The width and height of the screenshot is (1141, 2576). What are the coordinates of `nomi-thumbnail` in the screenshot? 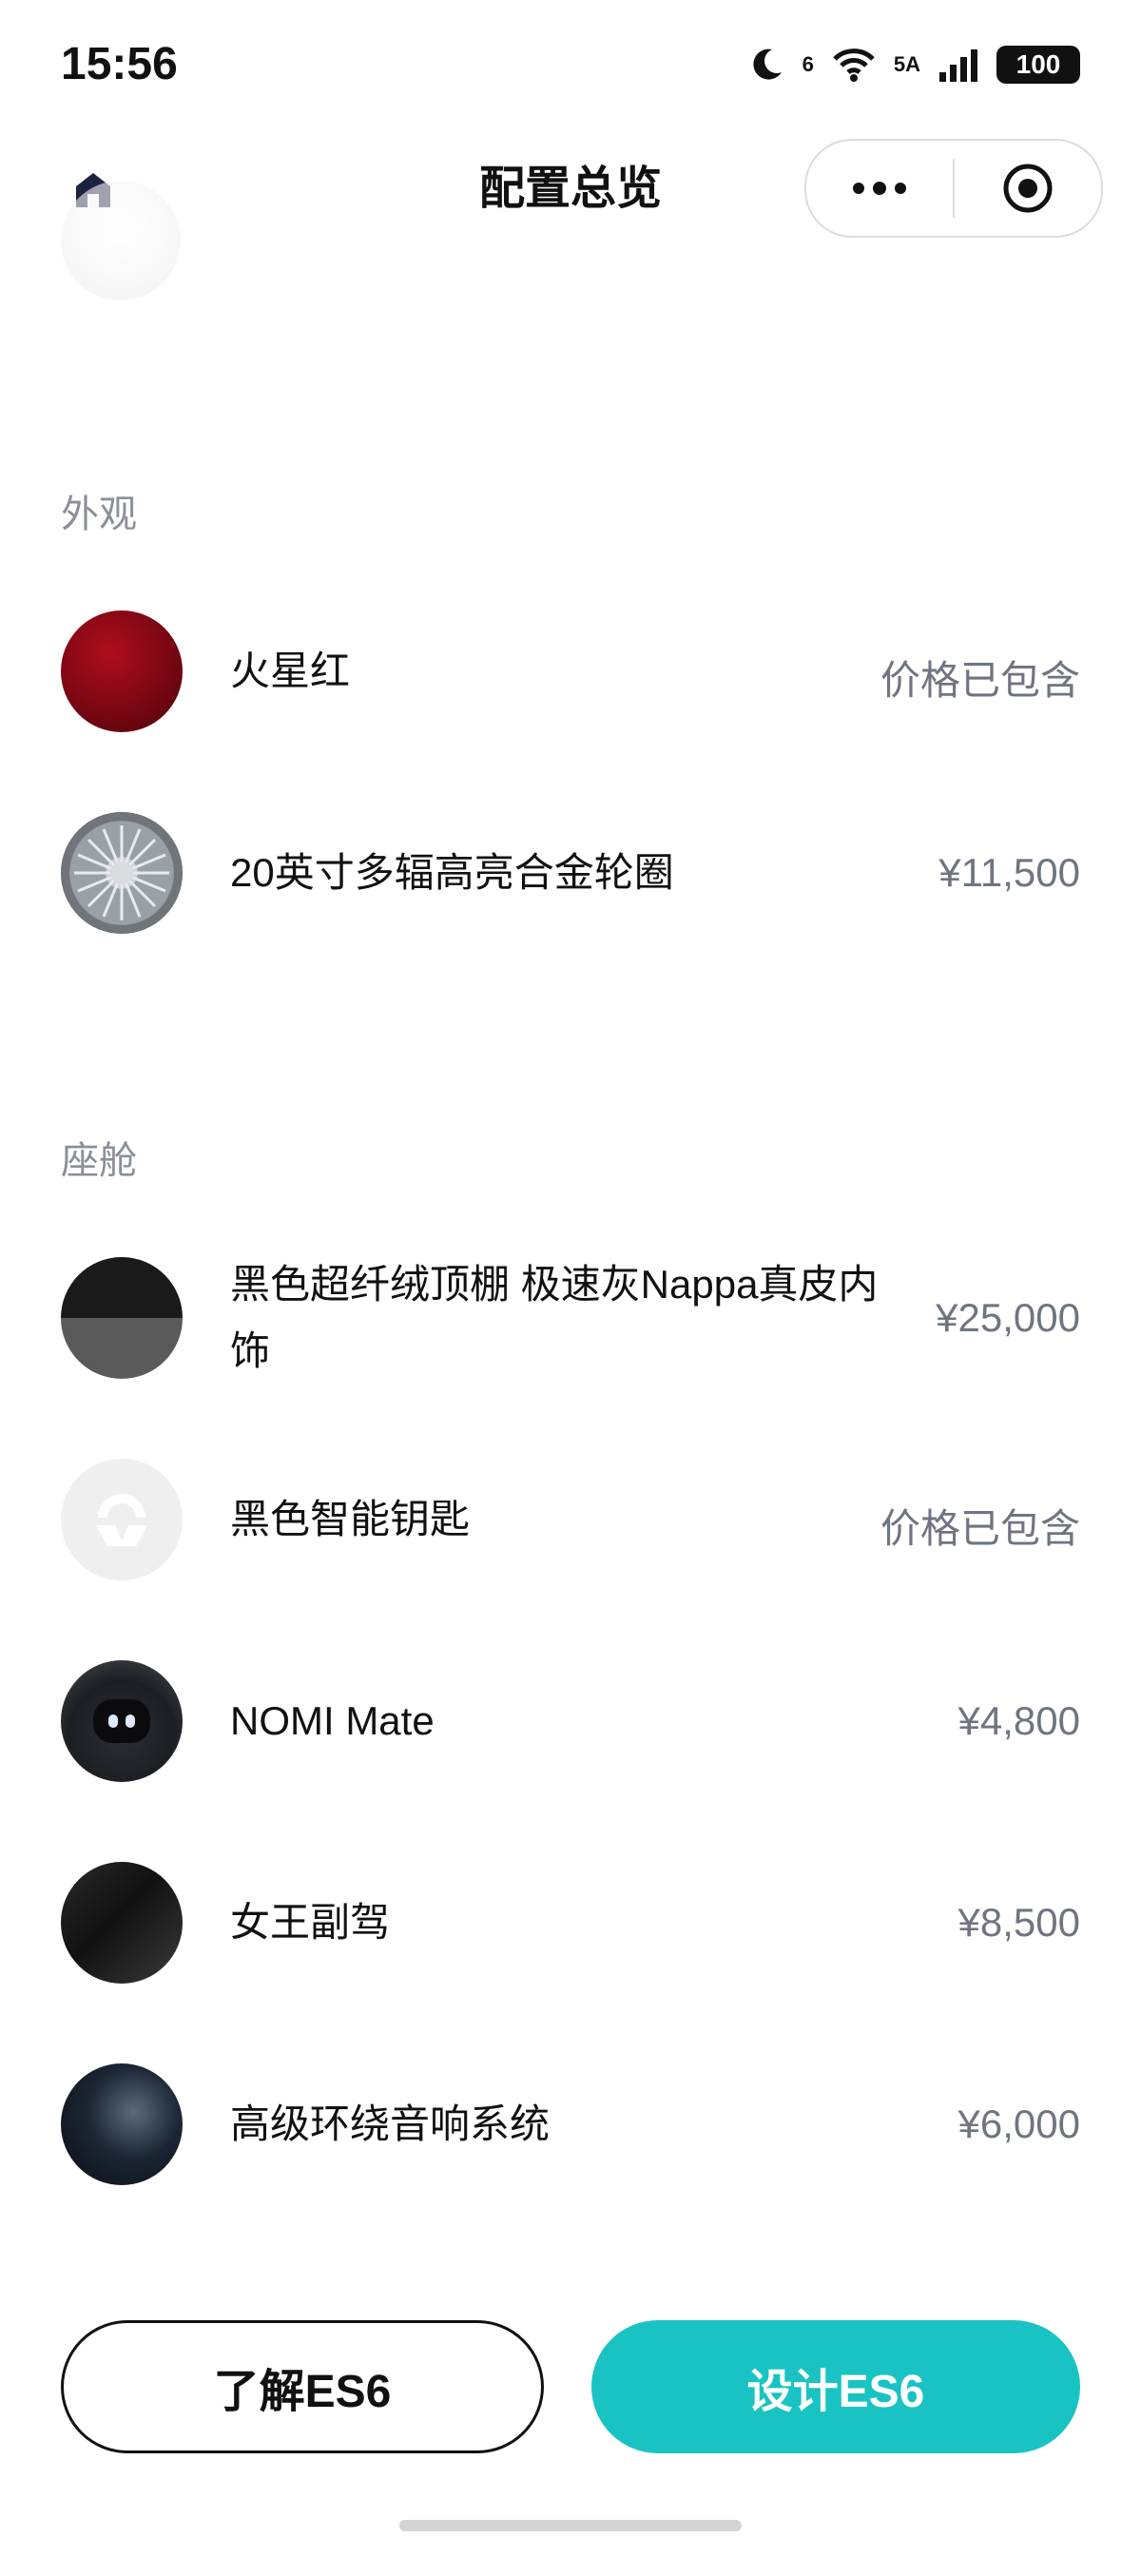 It's located at (122, 1721).